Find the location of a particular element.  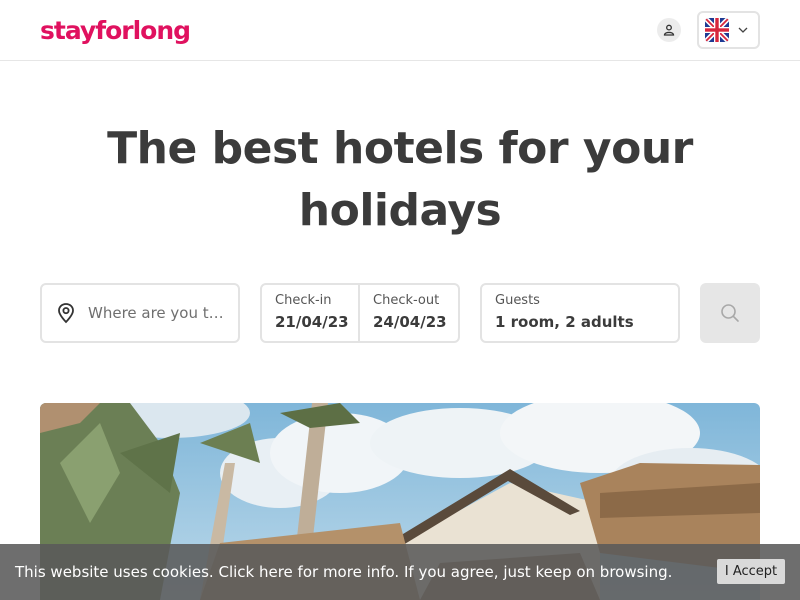

guests-label: Guests is located at coordinates (517, 300).